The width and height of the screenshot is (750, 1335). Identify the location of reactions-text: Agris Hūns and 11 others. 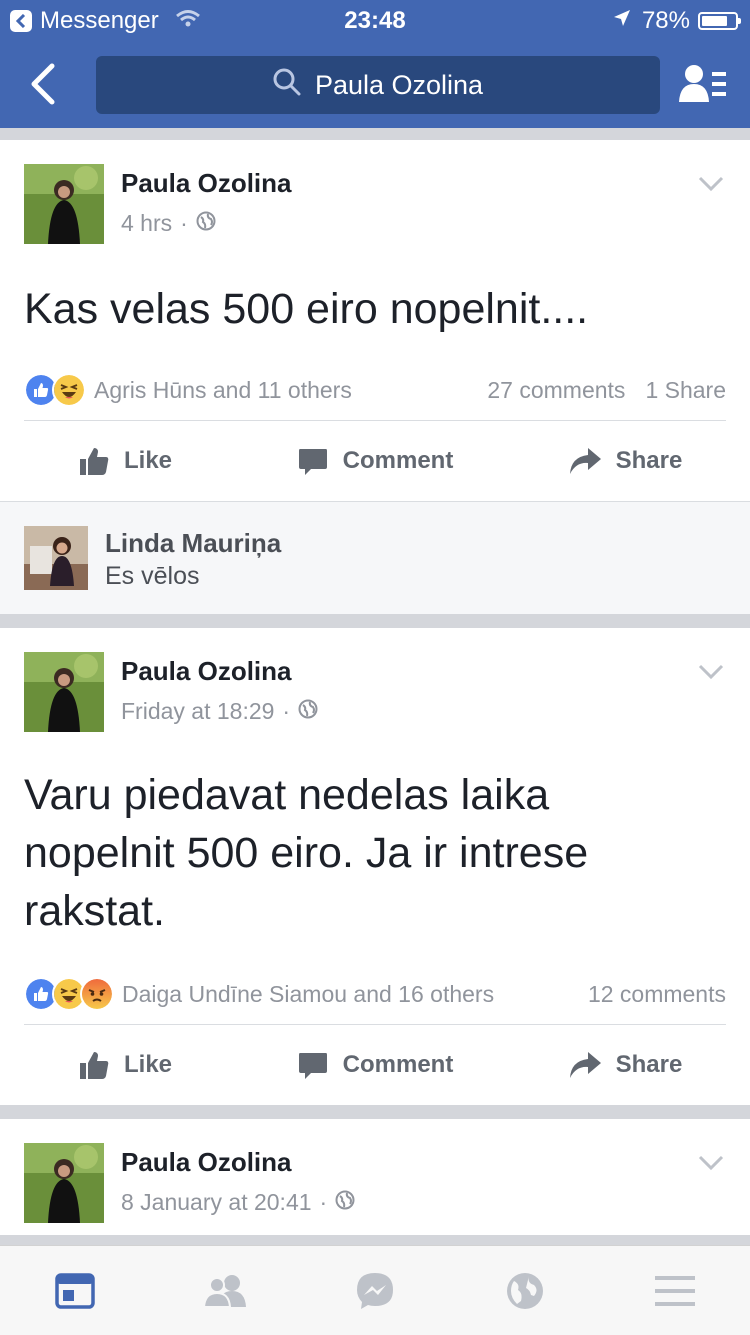
(223, 389).